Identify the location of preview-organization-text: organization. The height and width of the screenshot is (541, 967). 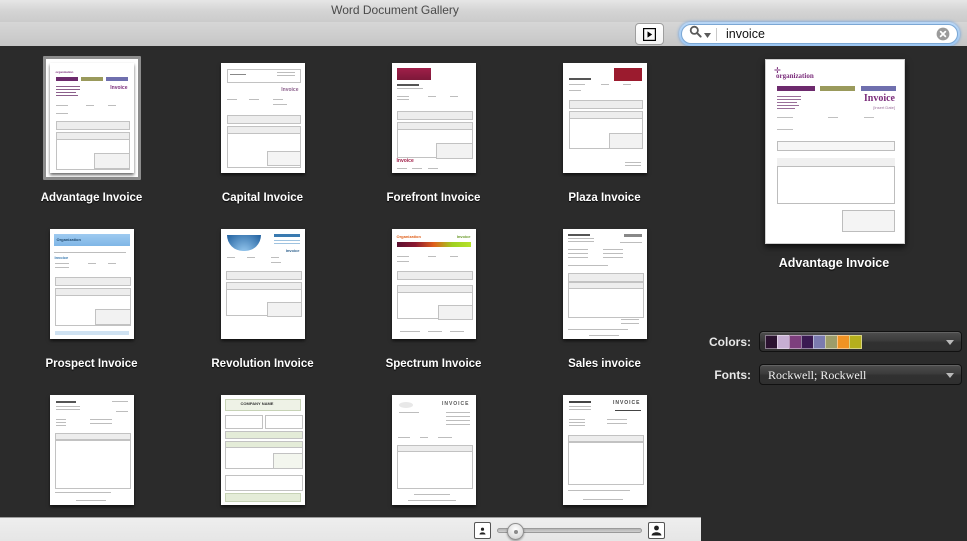
(795, 76).